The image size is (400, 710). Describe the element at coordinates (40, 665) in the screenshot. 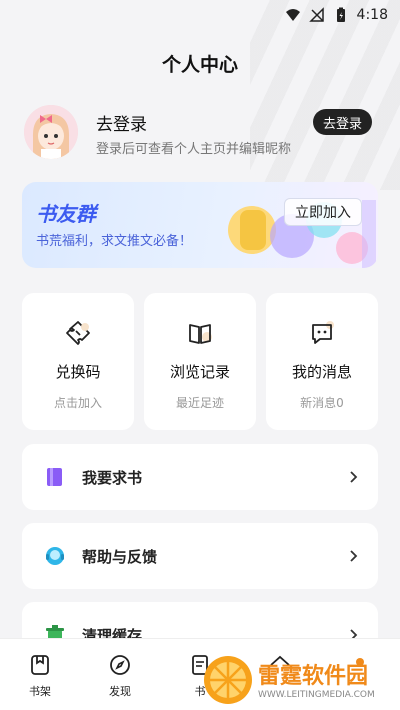

I see `bookshelf-icon` at that location.